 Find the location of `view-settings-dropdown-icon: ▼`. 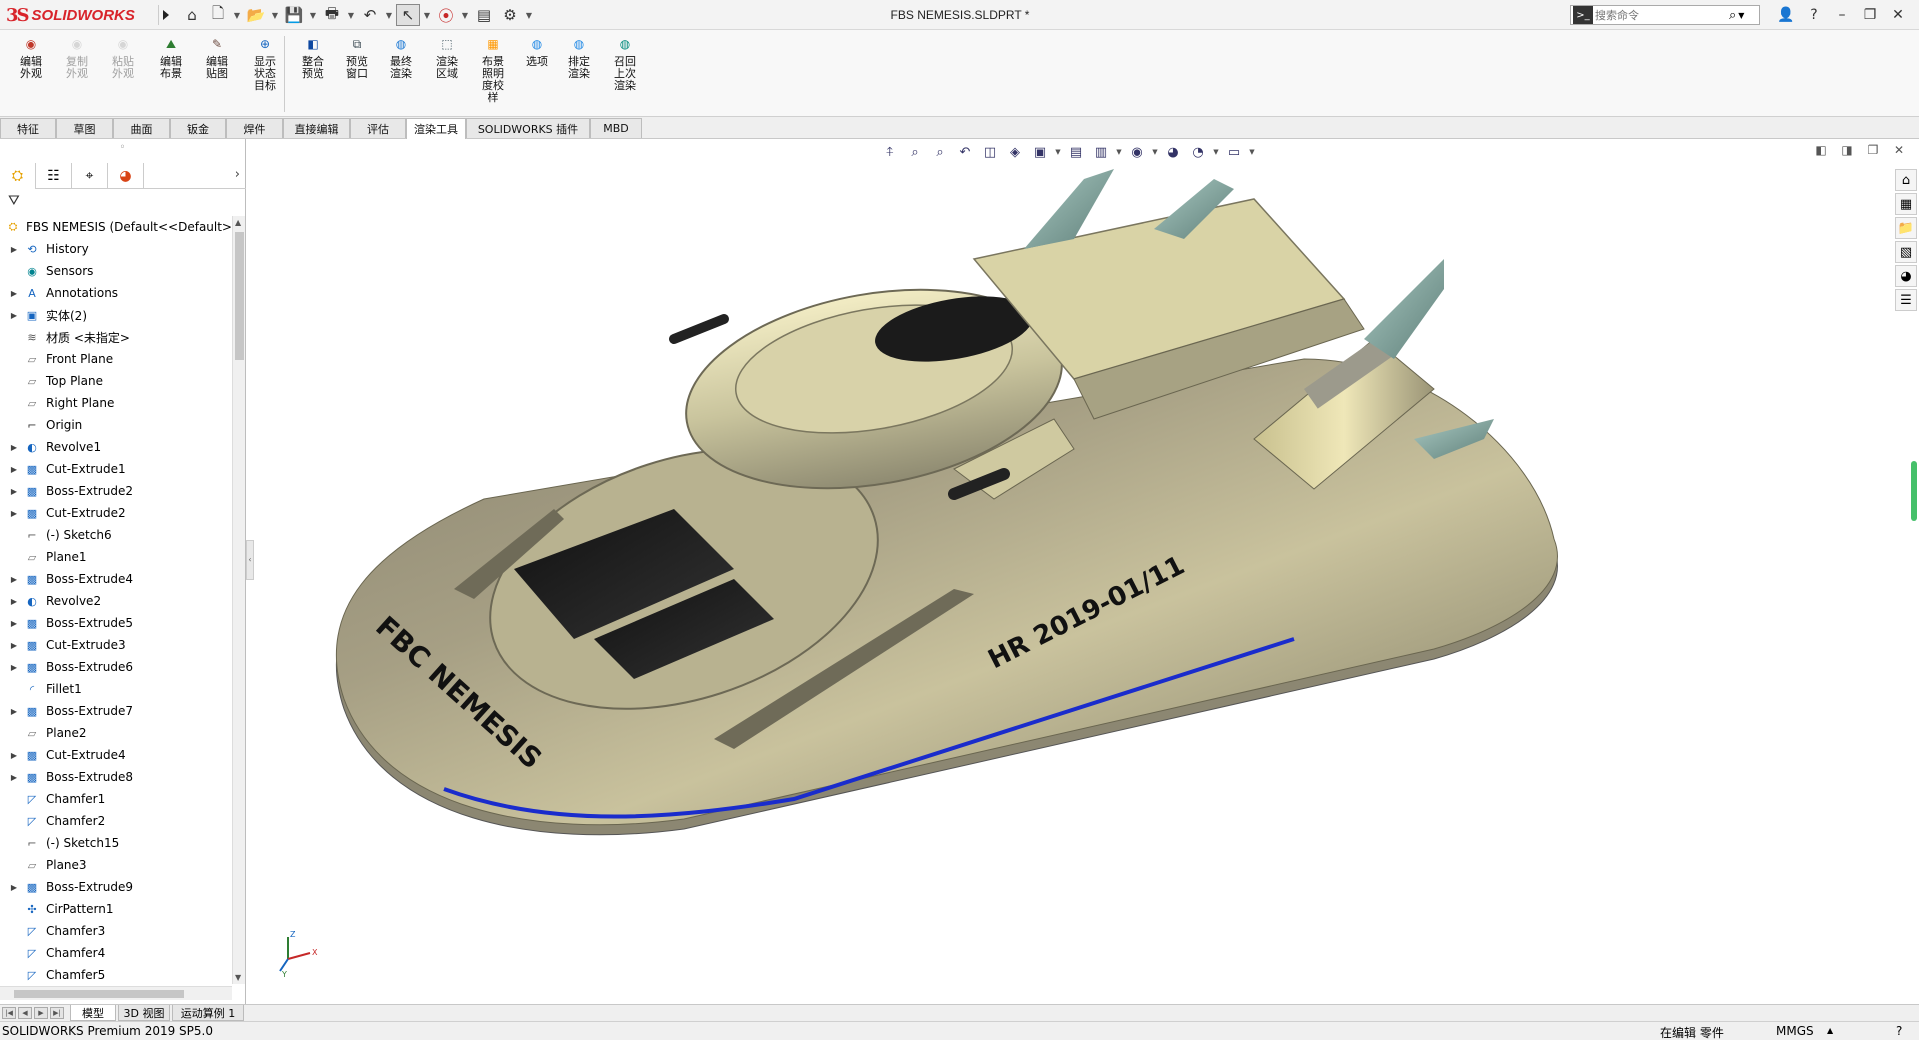

view-settings-dropdown-icon: ▼ is located at coordinates (1252, 152).